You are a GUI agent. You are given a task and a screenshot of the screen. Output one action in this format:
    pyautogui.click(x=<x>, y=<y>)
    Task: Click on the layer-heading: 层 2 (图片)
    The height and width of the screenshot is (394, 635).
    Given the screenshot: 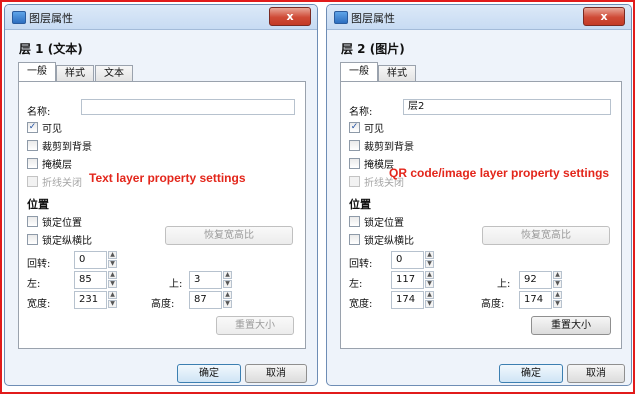 What is the action you would take?
    pyautogui.click(x=373, y=49)
    